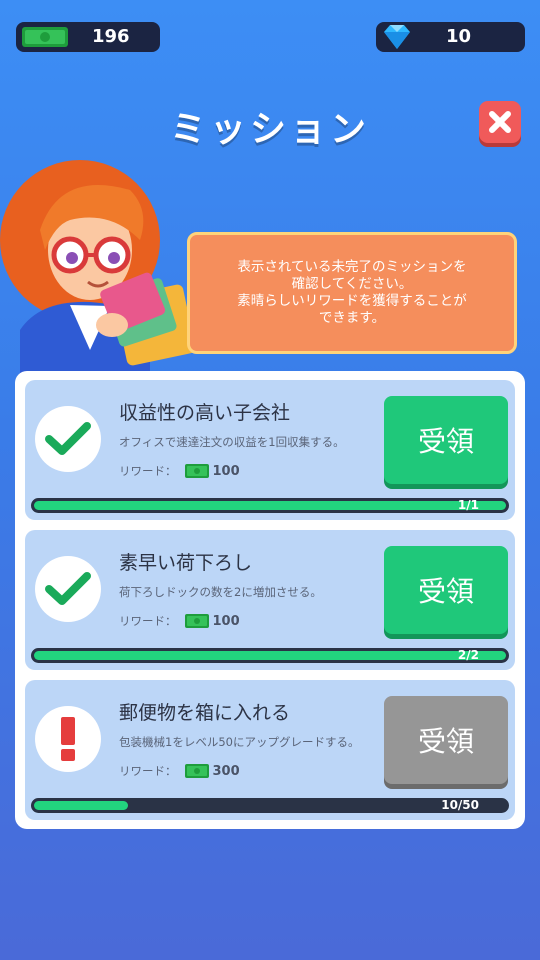 This screenshot has width=540, height=960. Describe the element at coordinates (269, 129) in the screenshot. I see `page-title: ミッション` at that location.